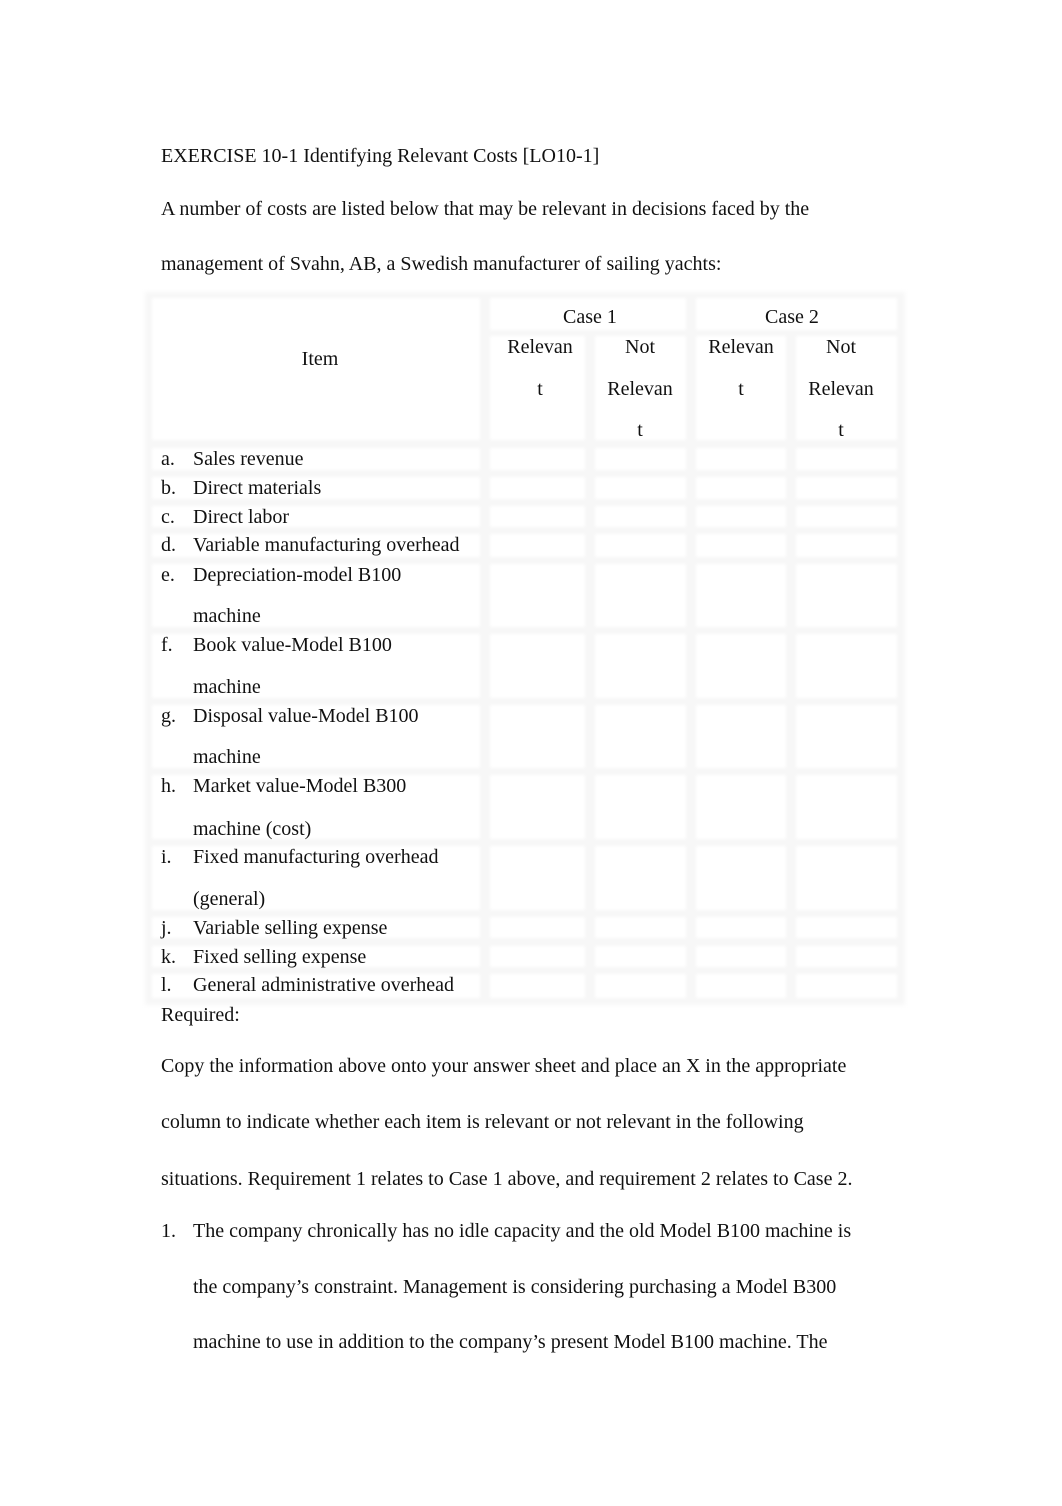 The width and height of the screenshot is (1062, 1506). Describe the element at coordinates (292, 645) in the screenshot. I see `item-text: Book value-Model B100` at that location.